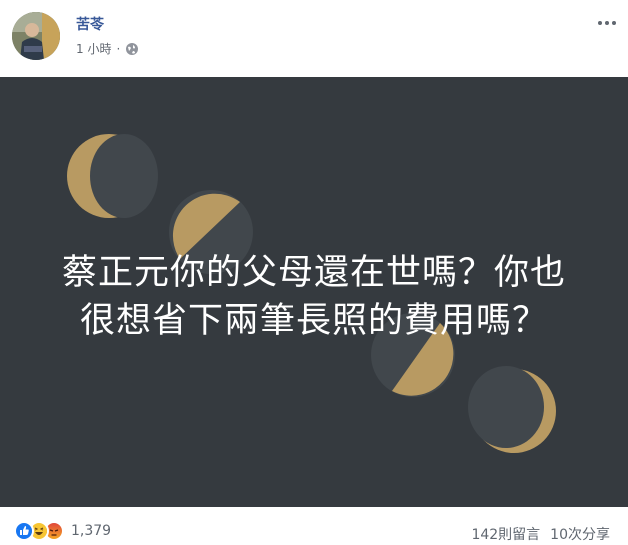 The height and width of the screenshot is (545, 628). Describe the element at coordinates (93, 48) in the screenshot. I see `post-time: 1 小時` at that location.